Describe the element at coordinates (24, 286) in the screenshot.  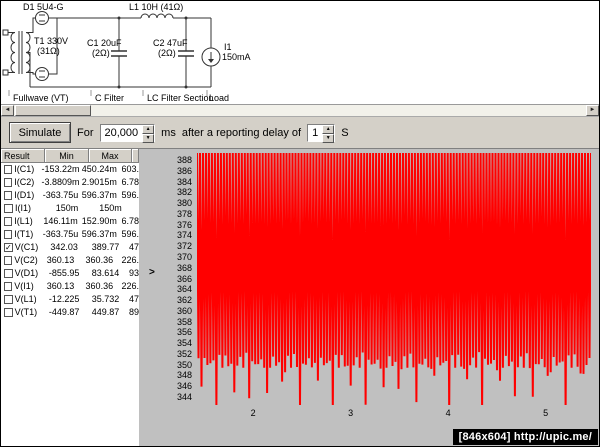
I see `result-name: V(I1)` at that location.